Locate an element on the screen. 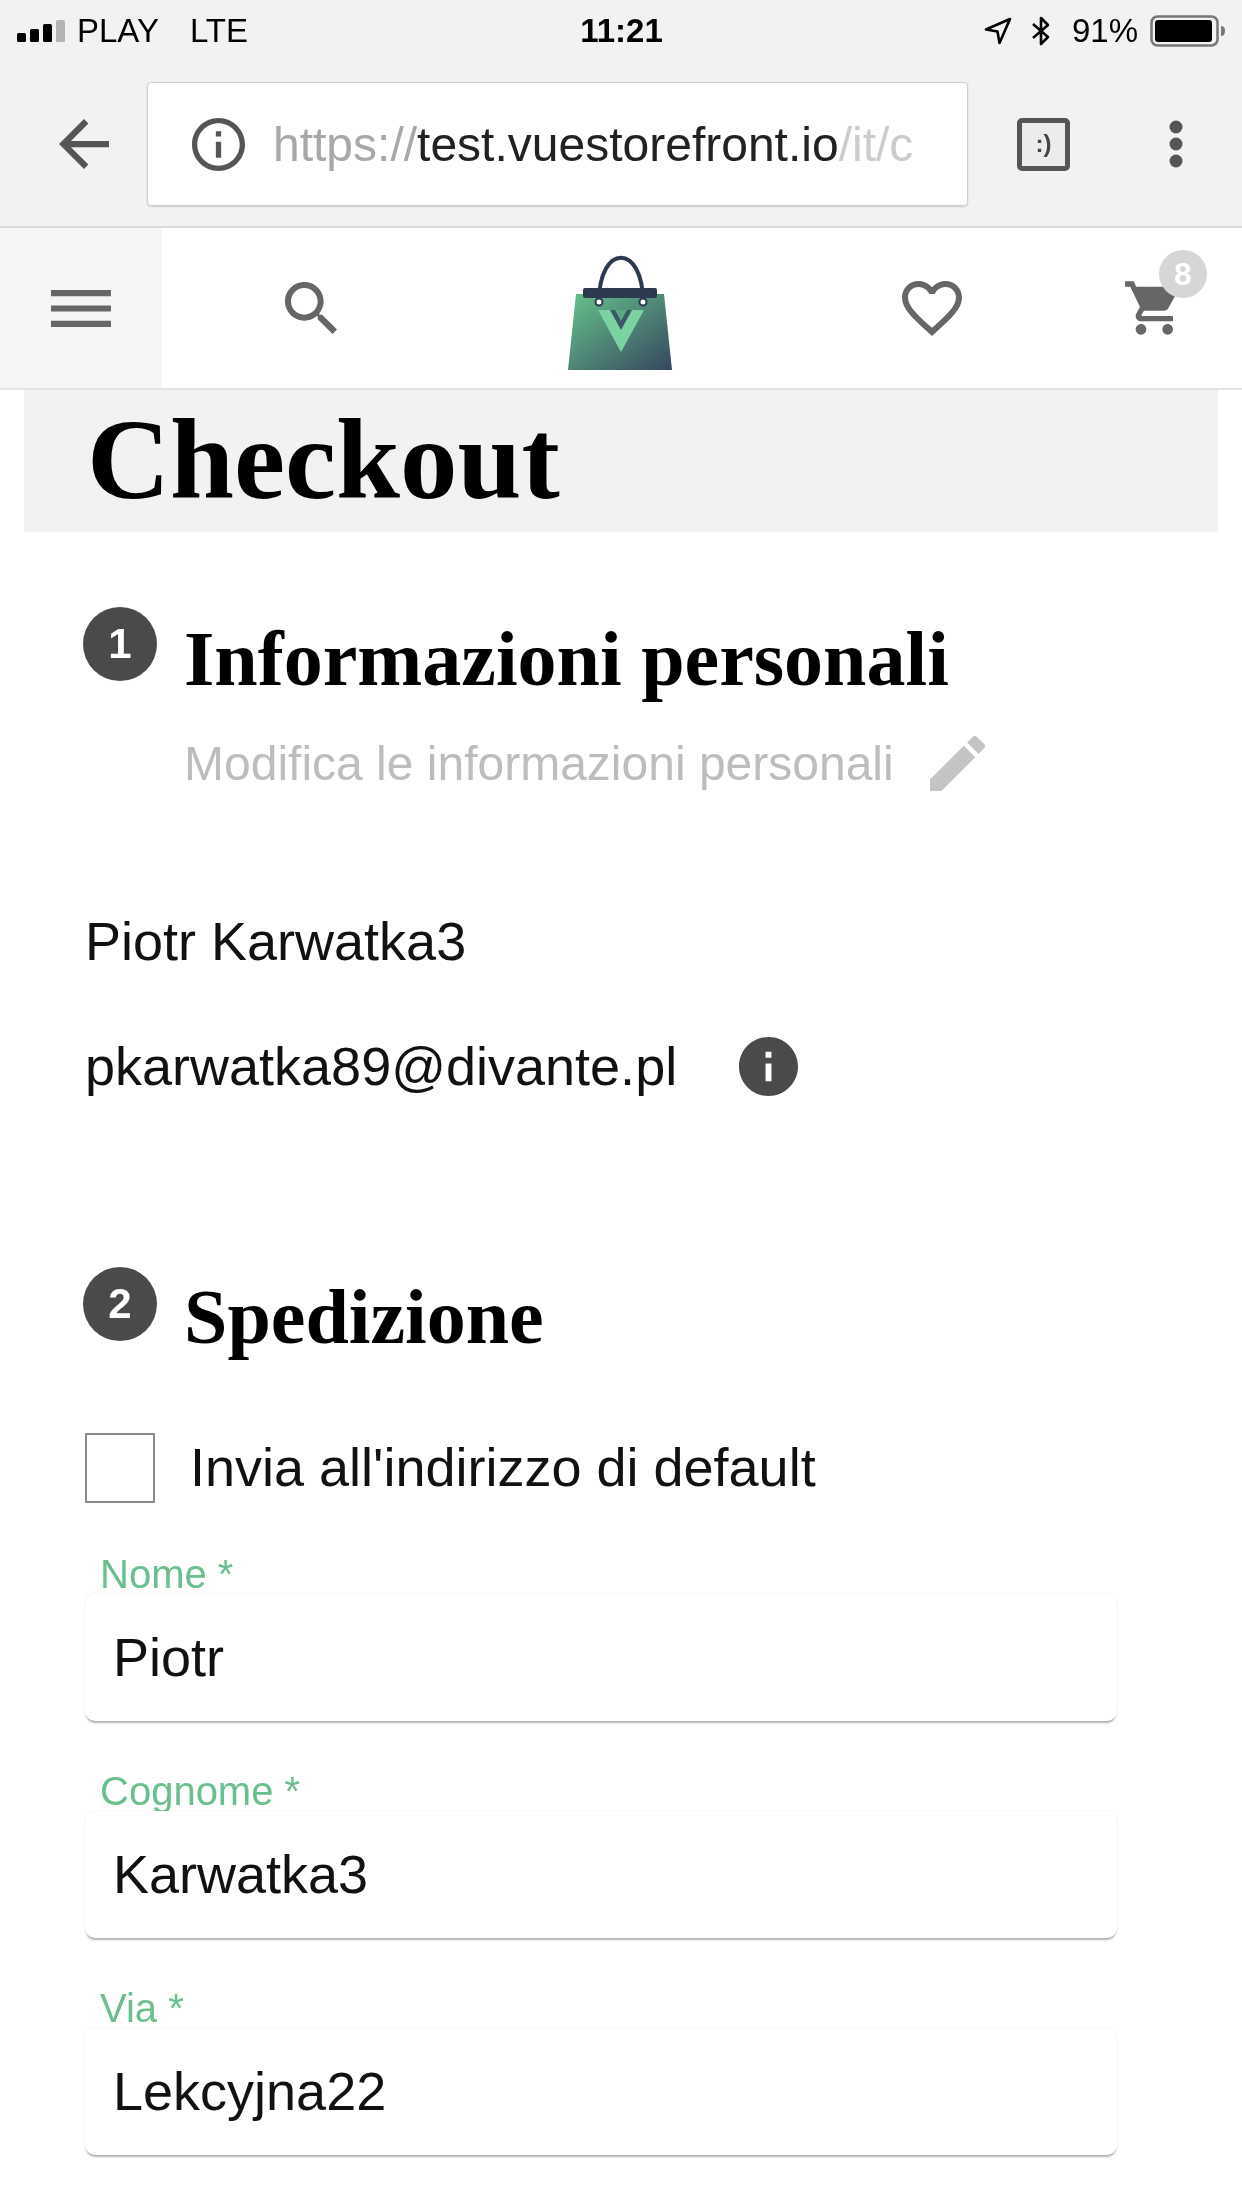 The image size is (1242, 2208). menu-button is located at coordinates (81, 308).